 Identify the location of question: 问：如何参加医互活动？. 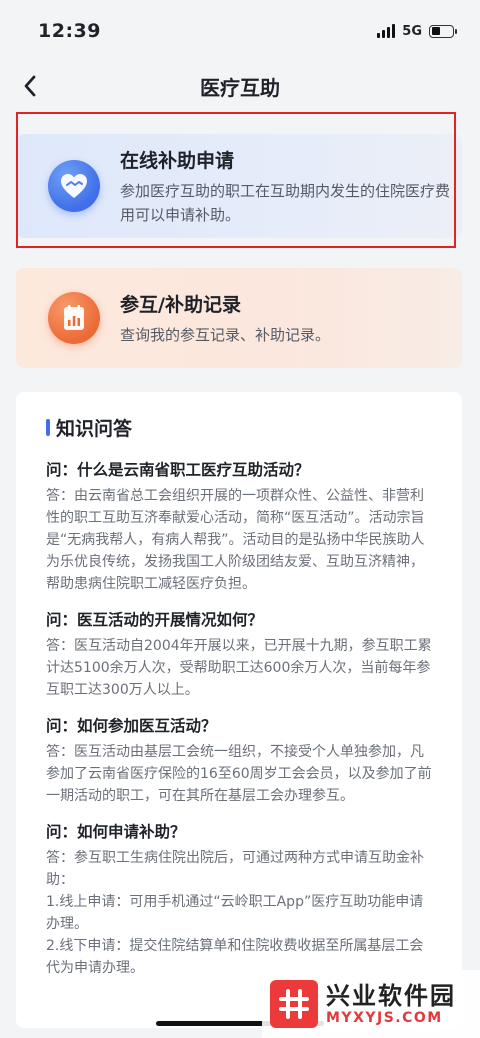
(131, 726).